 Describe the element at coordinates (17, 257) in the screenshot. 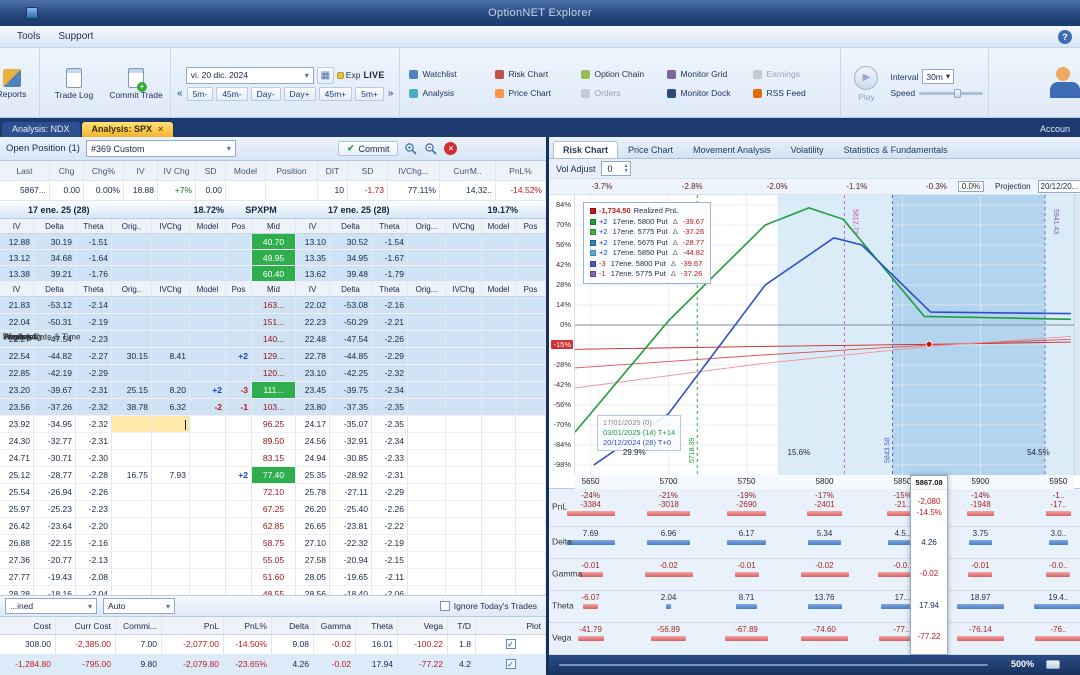

I see `chain-cell: 13.12` at that location.